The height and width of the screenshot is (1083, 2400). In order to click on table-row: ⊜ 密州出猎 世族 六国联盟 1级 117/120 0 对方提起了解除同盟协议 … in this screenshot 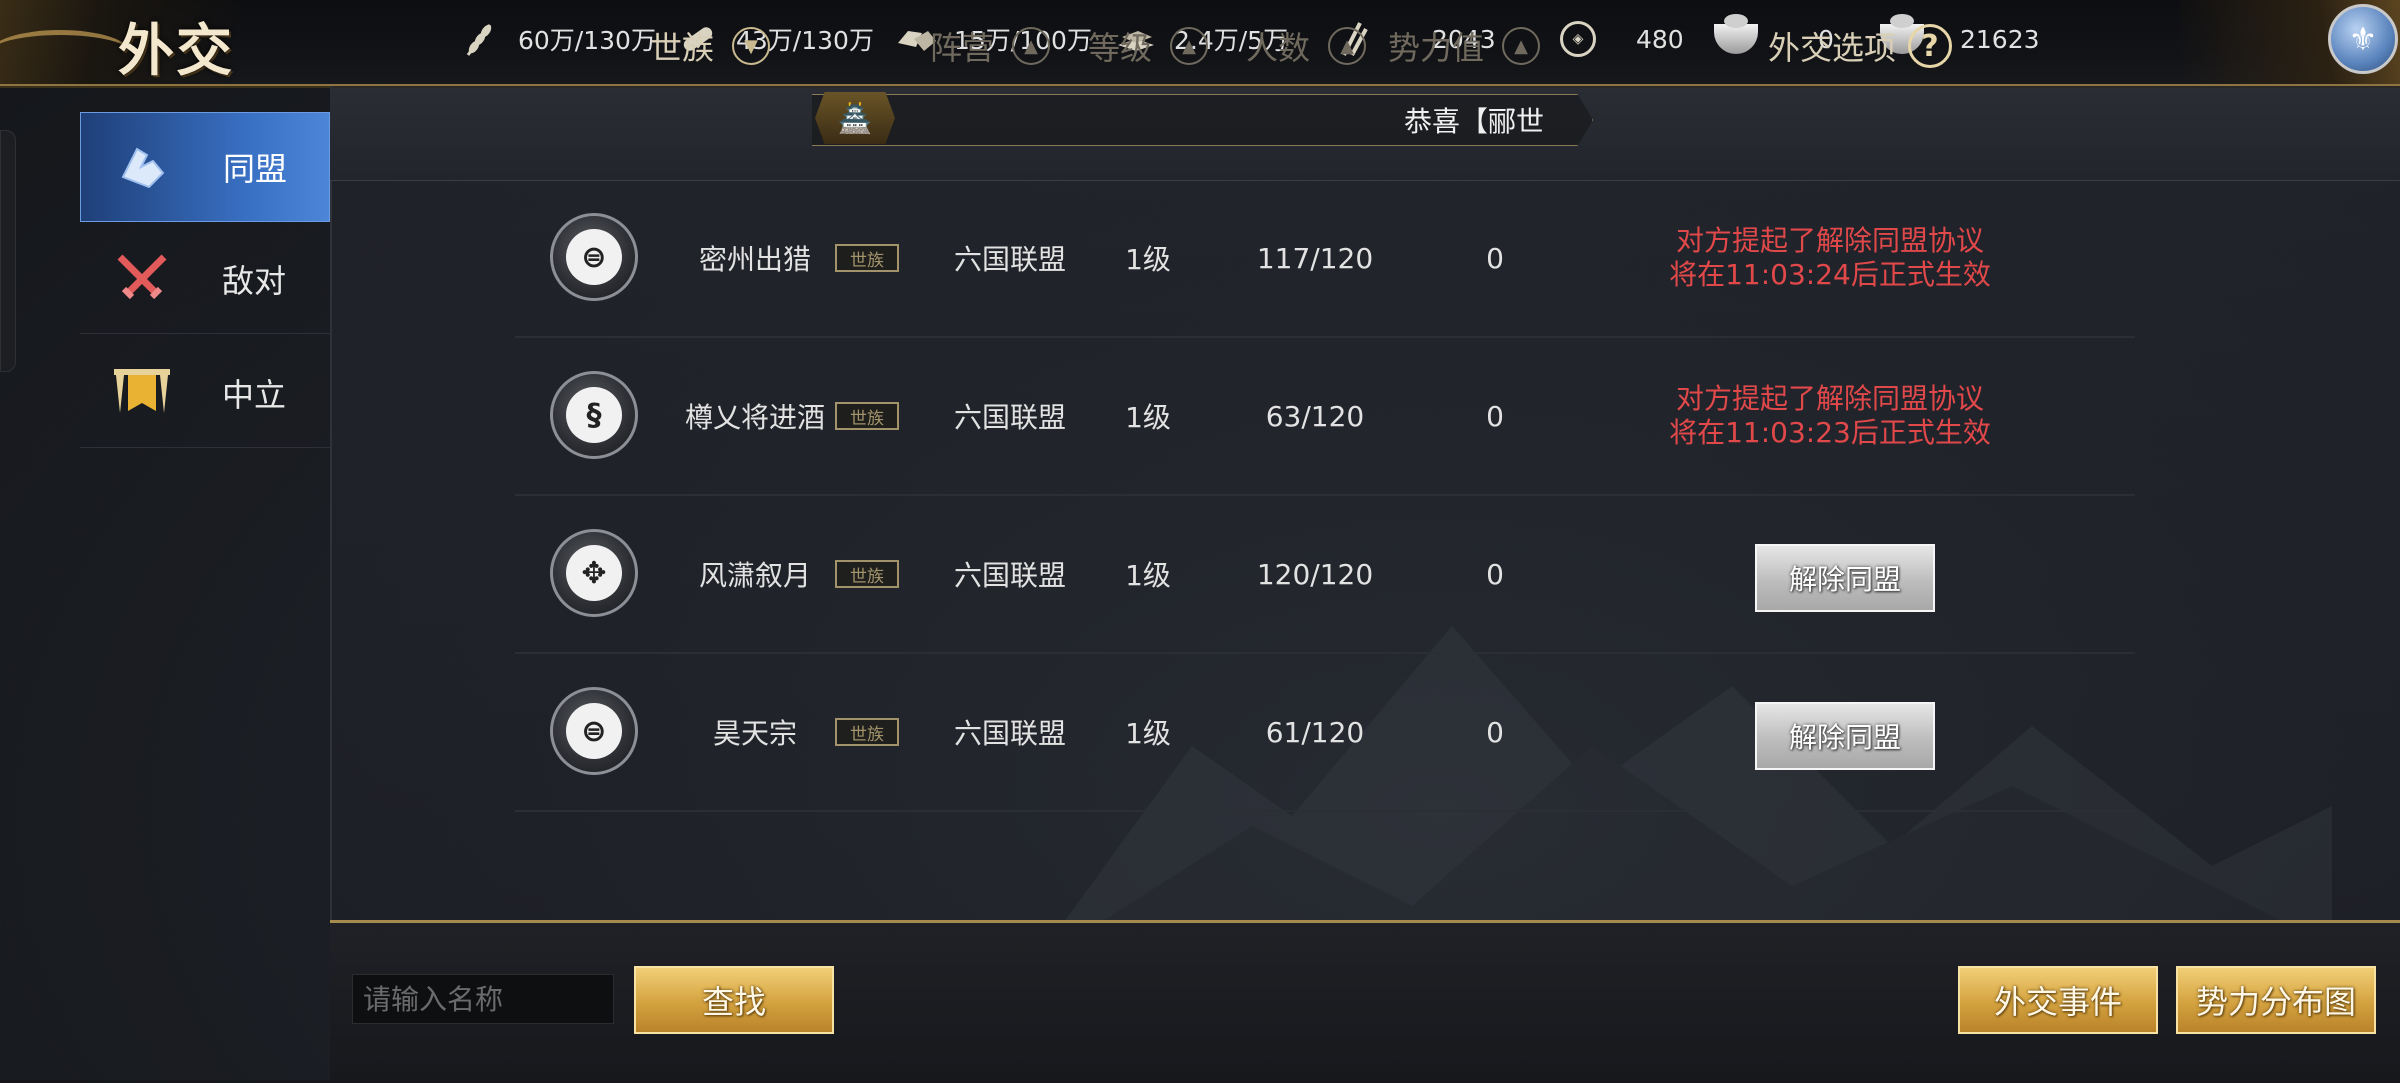, I will do `click(1325, 259)`.